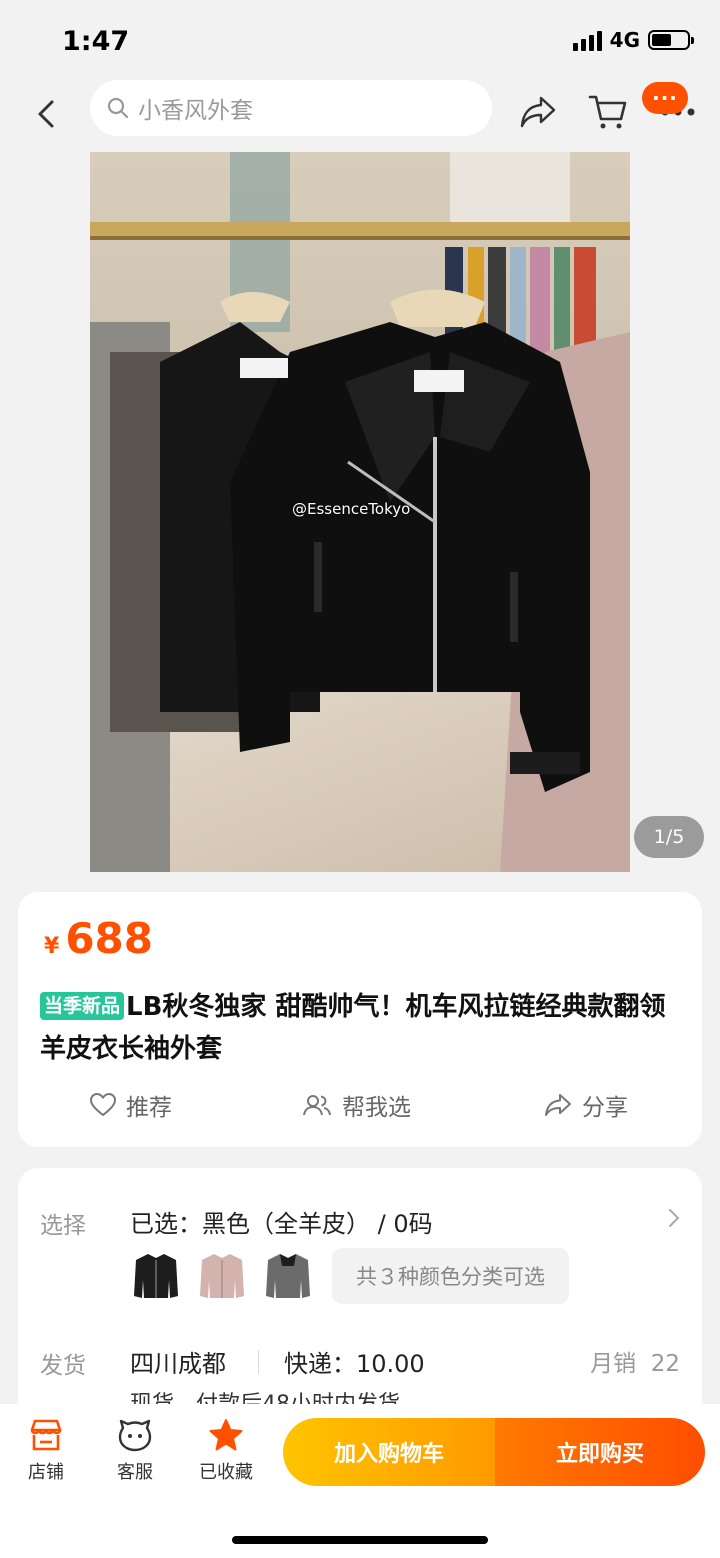  Describe the element at coordinates (103, 1105) in the screenshot. I see `heart-icon` at that location.